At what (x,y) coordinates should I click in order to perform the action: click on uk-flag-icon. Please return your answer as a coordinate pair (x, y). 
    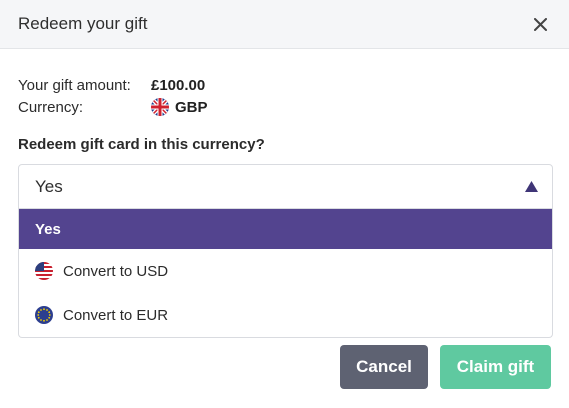
    Looking at the image, I should click on (160, 107).